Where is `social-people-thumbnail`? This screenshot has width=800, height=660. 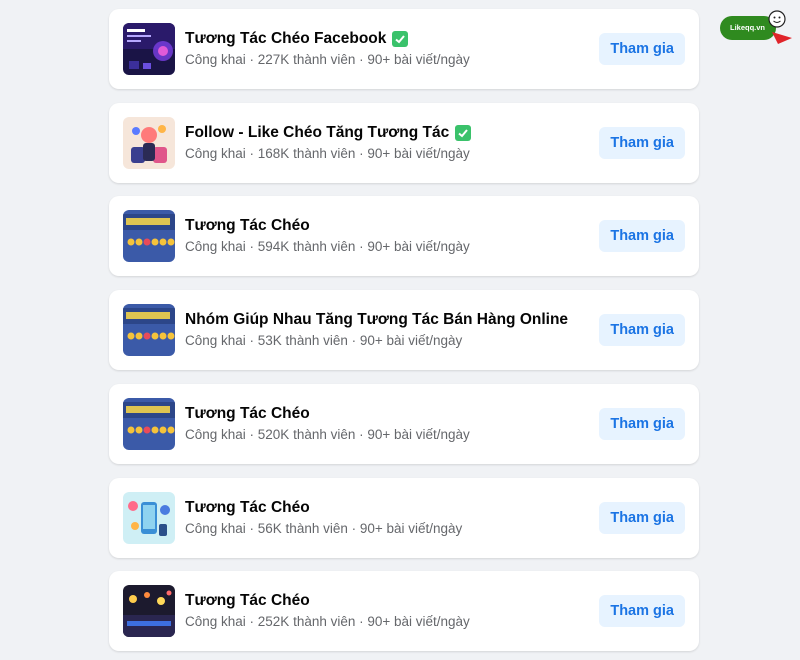 social-people-thumbnail is located at coordinates (149, 143).